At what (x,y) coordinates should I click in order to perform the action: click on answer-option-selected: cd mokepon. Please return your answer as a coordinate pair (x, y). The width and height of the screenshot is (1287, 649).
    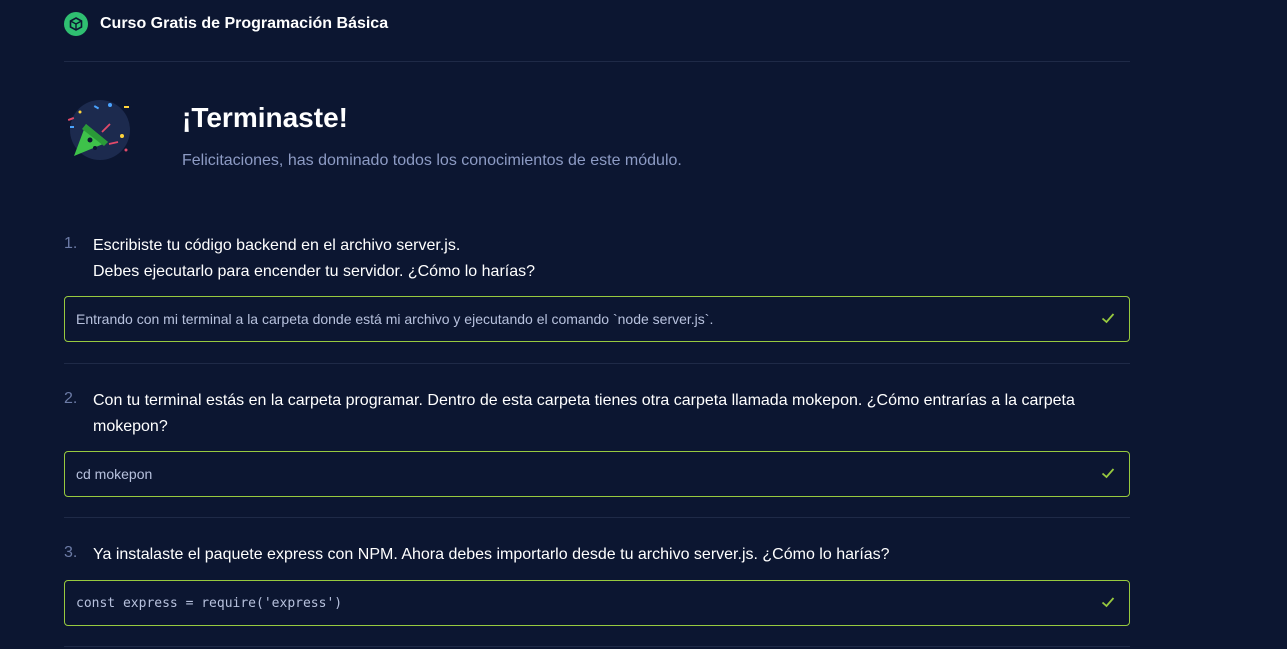
    Looking at the image, I should click on (597, 474).